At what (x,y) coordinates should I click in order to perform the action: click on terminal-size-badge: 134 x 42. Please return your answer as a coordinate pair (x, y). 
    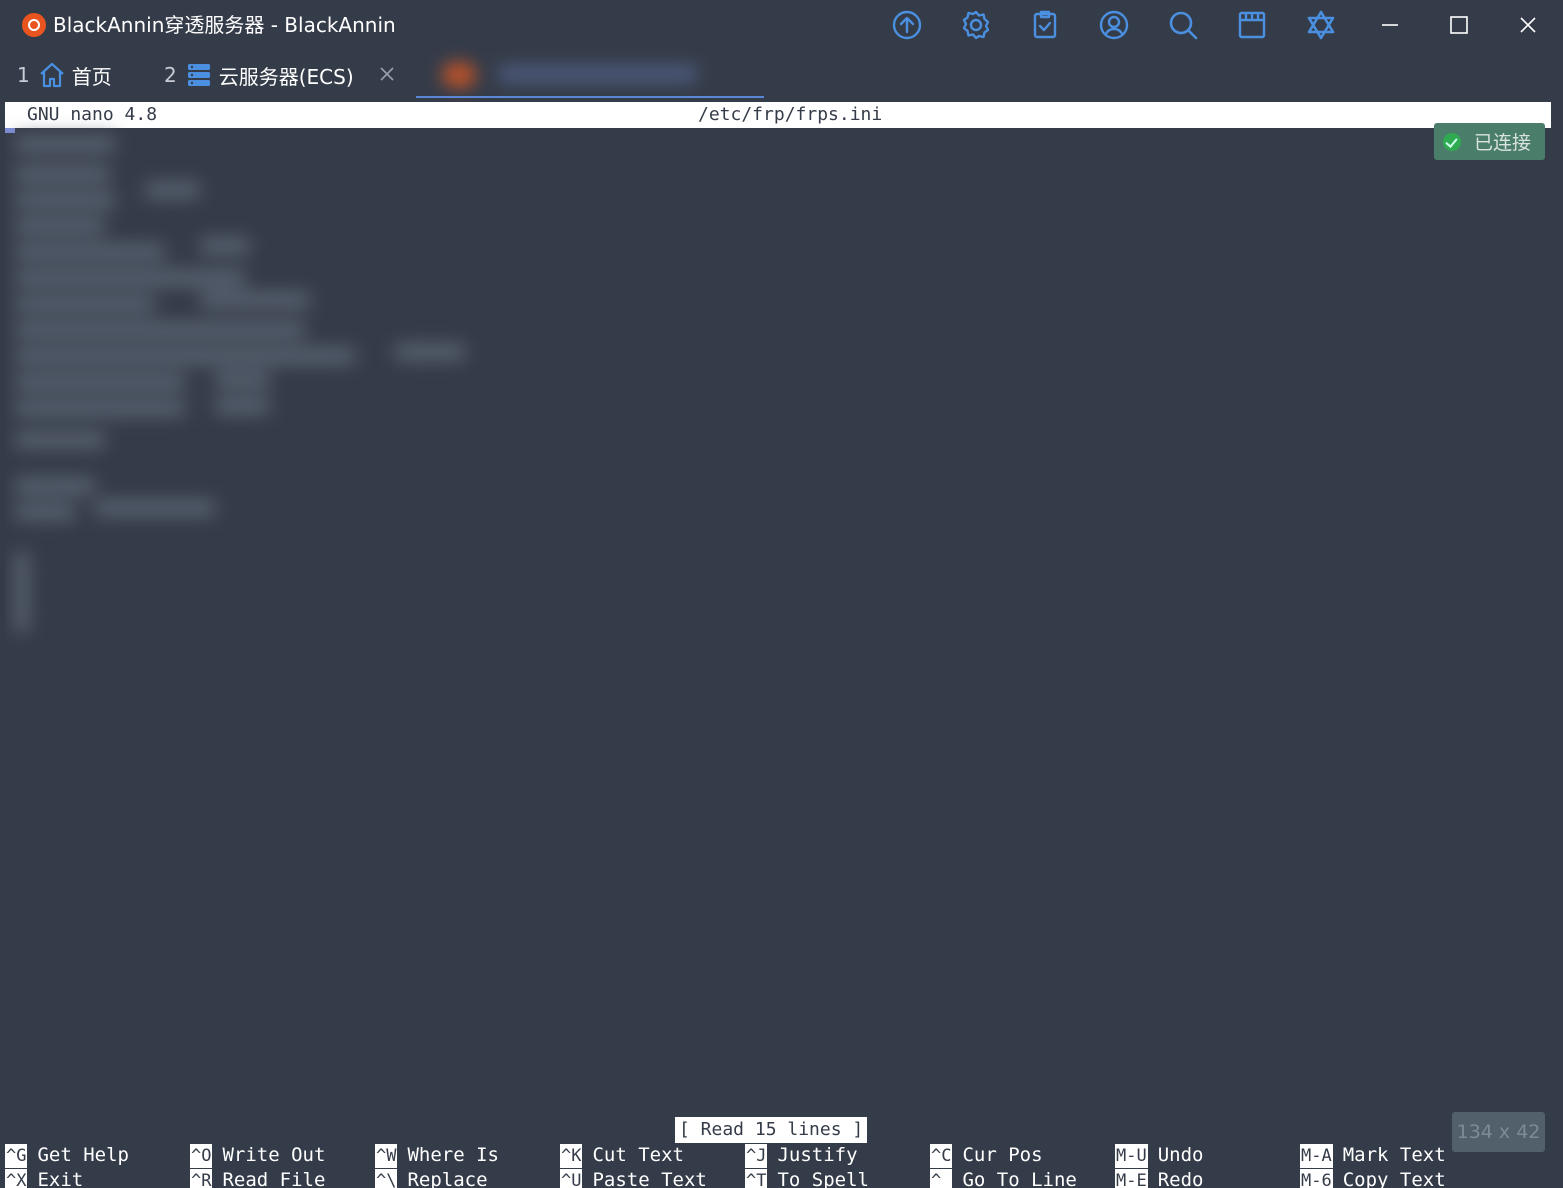
    Looking at the image, I should click on (1498, 1132).